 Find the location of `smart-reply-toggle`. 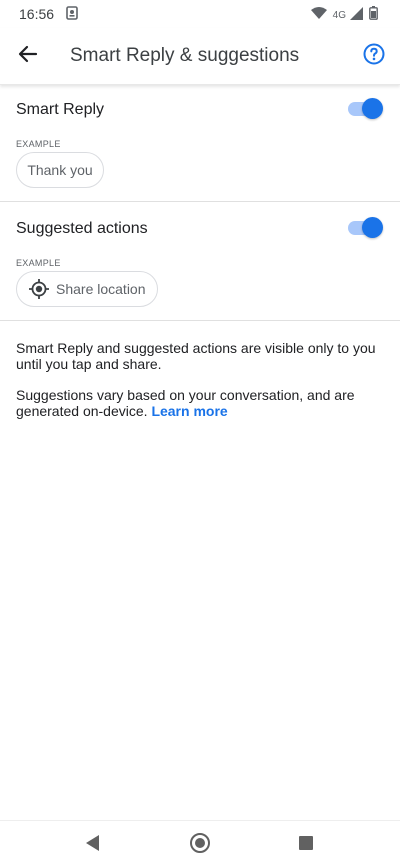

smart-reply-toggle is located at coordinates (365, 109).